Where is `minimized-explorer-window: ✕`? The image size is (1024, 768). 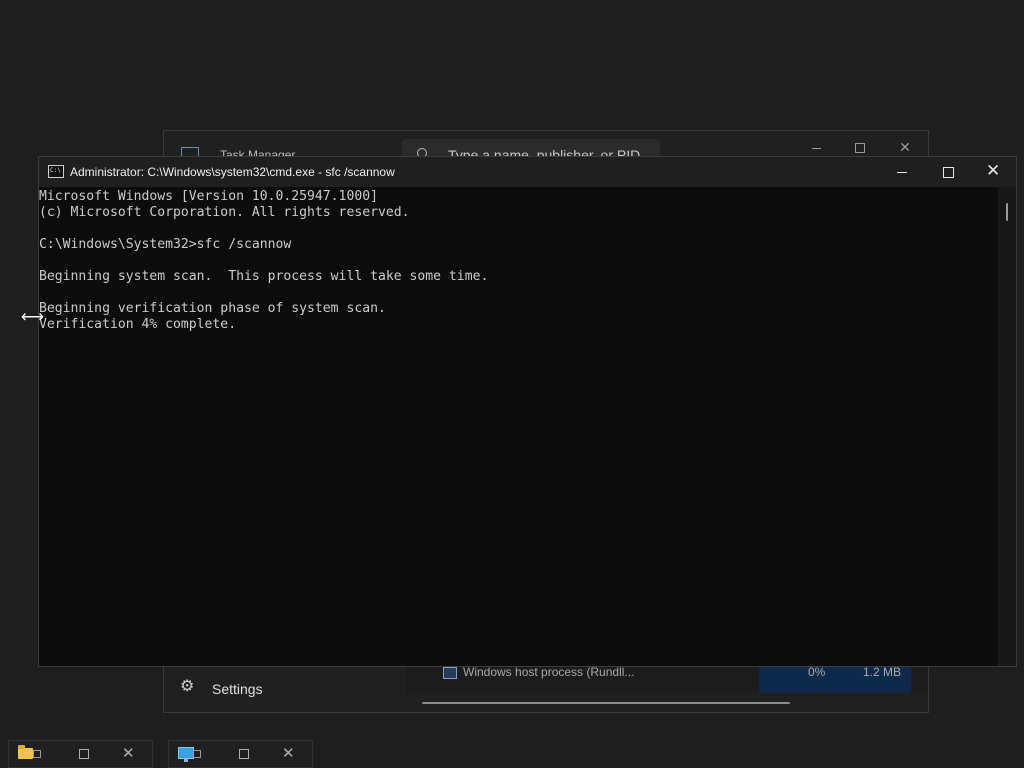 minimized-explorer-window: ✕ is located at coordinates (80, 754).